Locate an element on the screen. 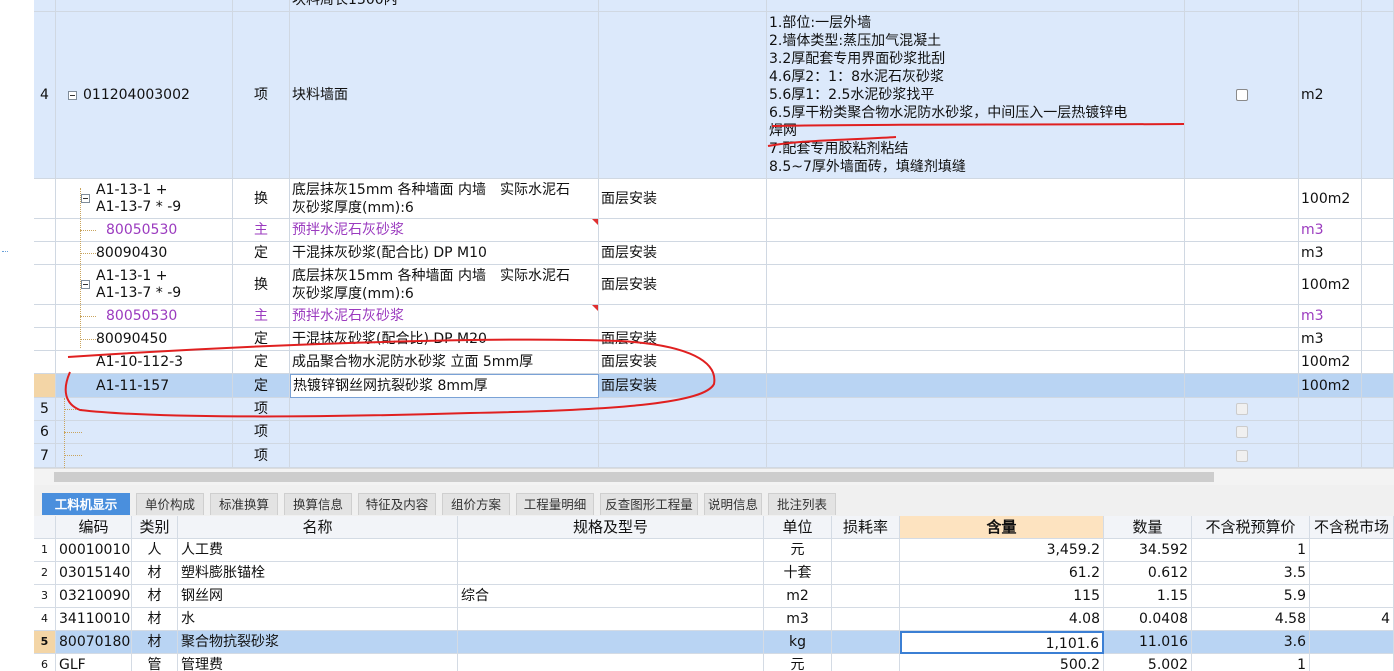  cell-quantity: 0.0408 is located at coordinates (1148, 619).